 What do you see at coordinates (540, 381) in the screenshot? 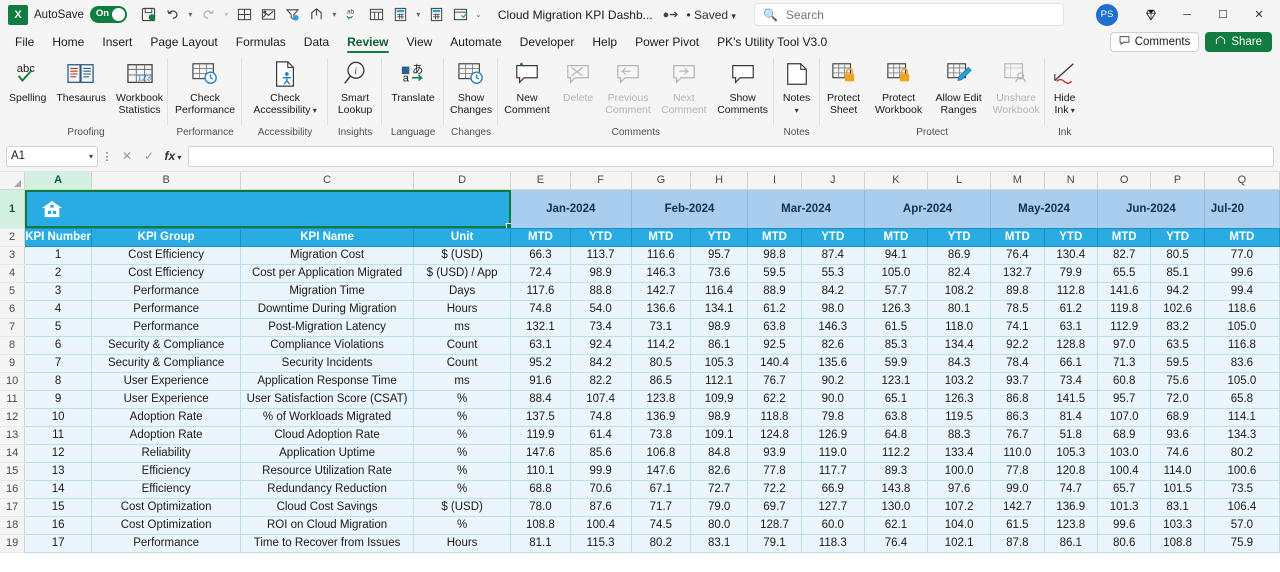
I see `cell-value: 91.6` at bounding box center [540, 381].